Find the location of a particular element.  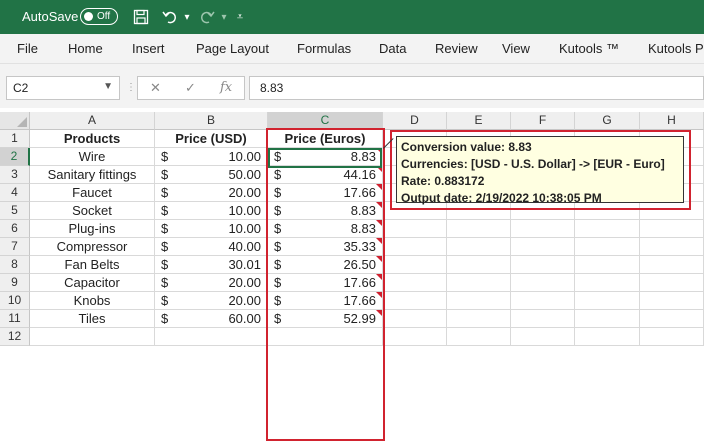

cell-product: Plug-ins is located at coordinates (92, 229).